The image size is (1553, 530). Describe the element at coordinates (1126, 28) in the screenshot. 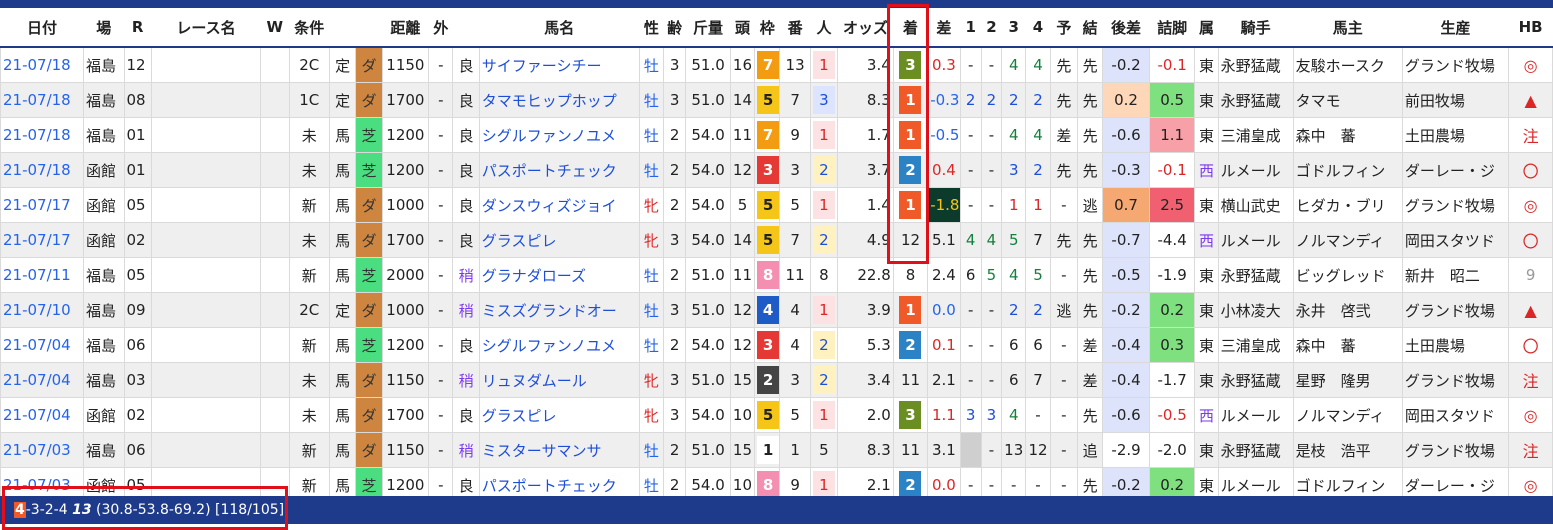

I see `col-header-28: 後差` at that location.